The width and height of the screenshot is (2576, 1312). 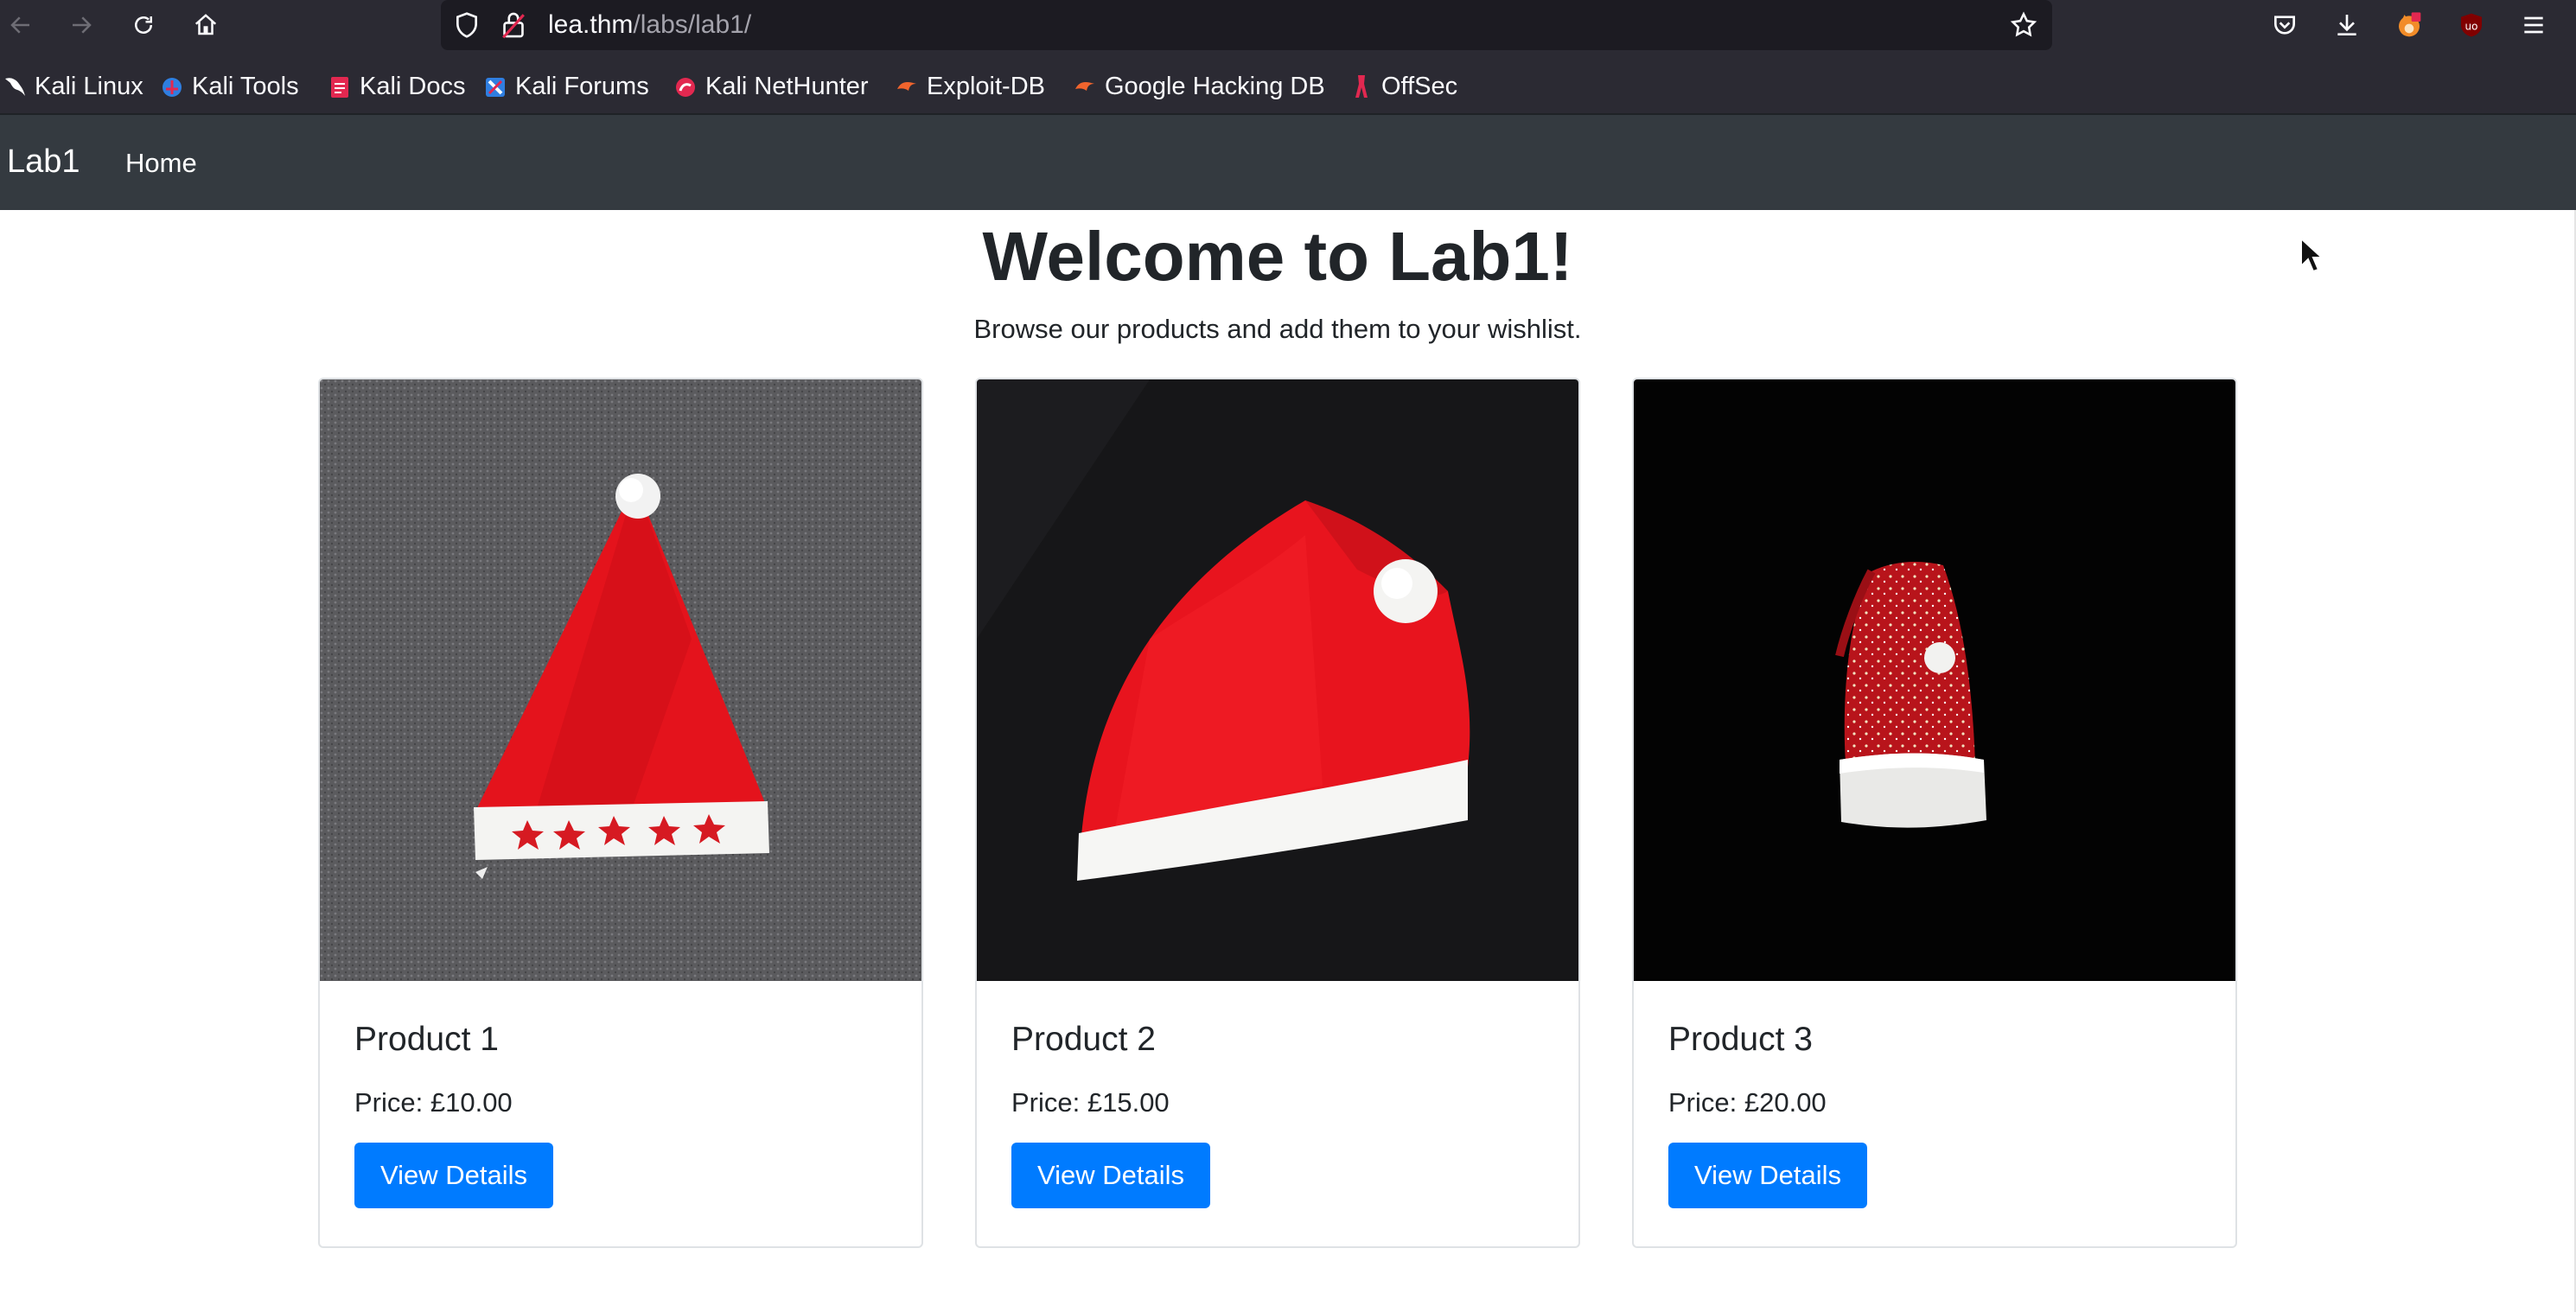 I want to click on site-navbar: Lab1 Home, so click(x=1288, y=161).